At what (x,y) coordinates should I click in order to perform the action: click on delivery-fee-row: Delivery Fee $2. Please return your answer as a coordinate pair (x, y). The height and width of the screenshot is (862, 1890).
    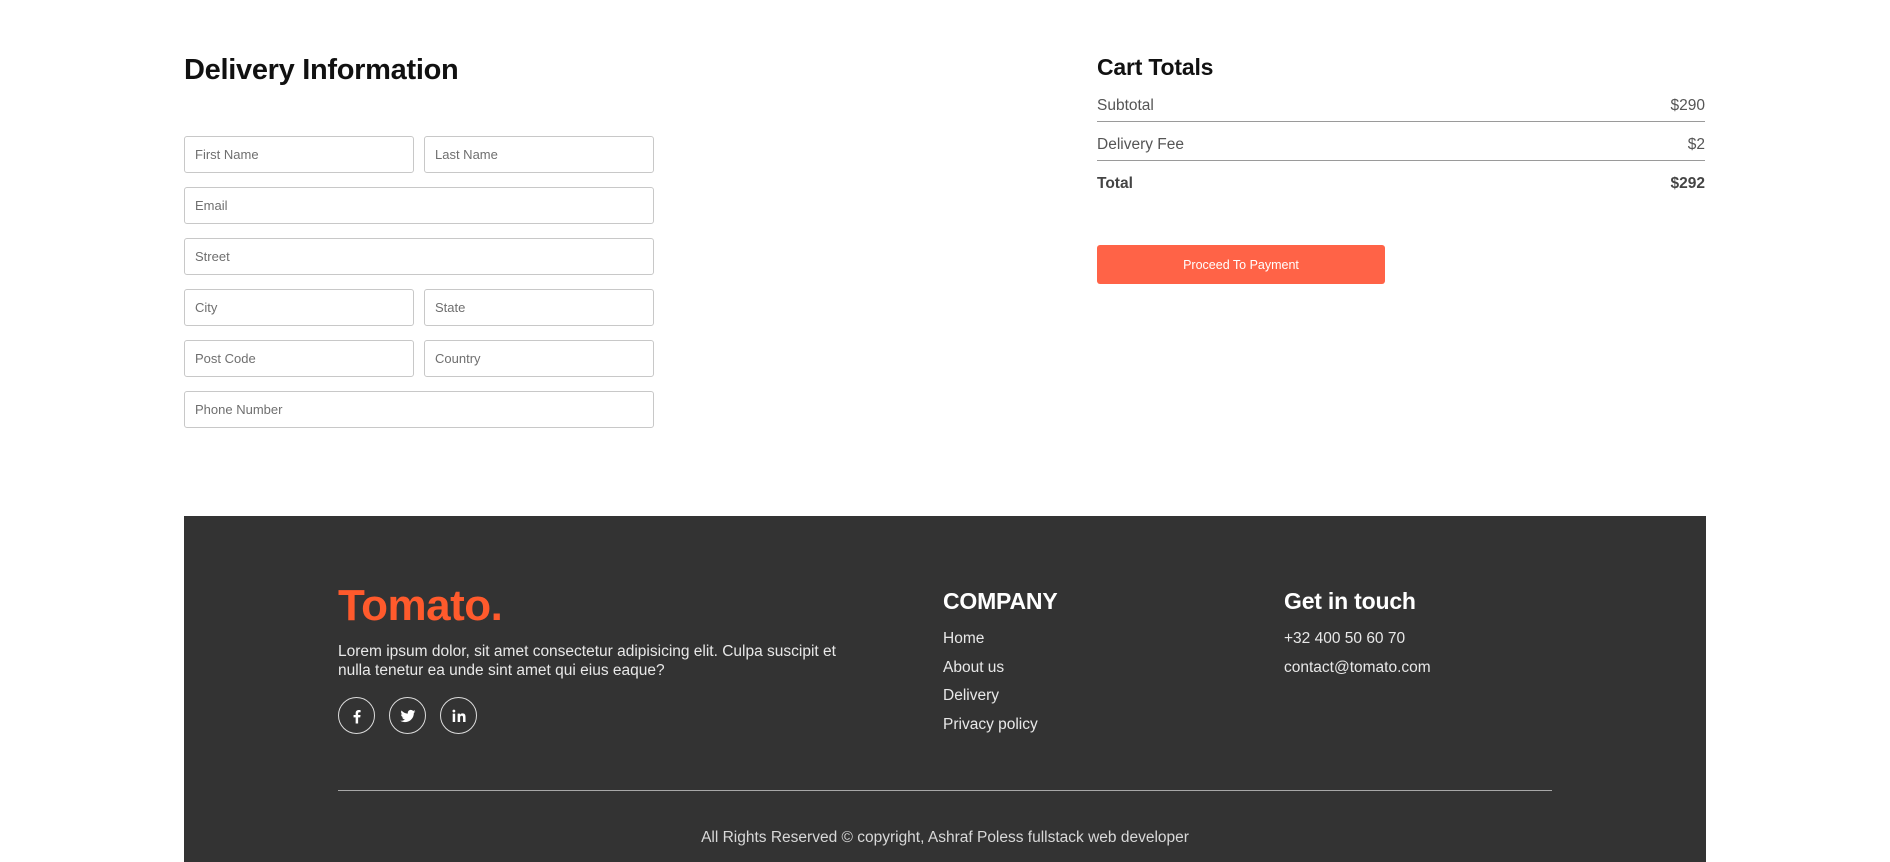
    Looking at the image, I should click on (1401, 145).